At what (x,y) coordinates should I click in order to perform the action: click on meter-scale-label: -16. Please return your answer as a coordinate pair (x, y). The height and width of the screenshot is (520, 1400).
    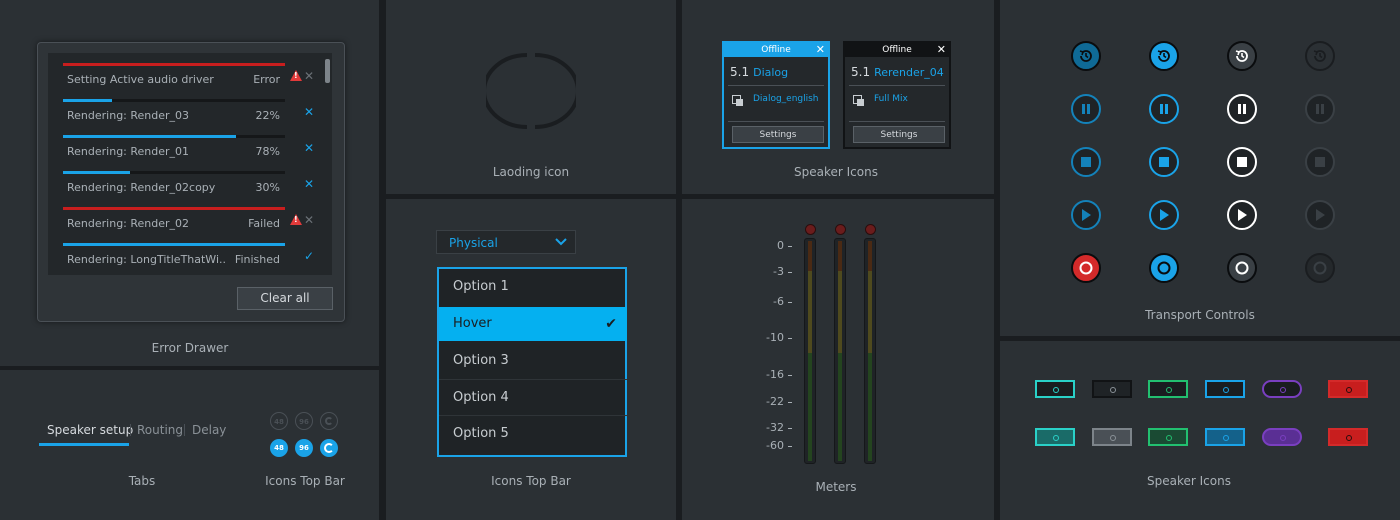
    Looking at the image, I should click on (775, 374).